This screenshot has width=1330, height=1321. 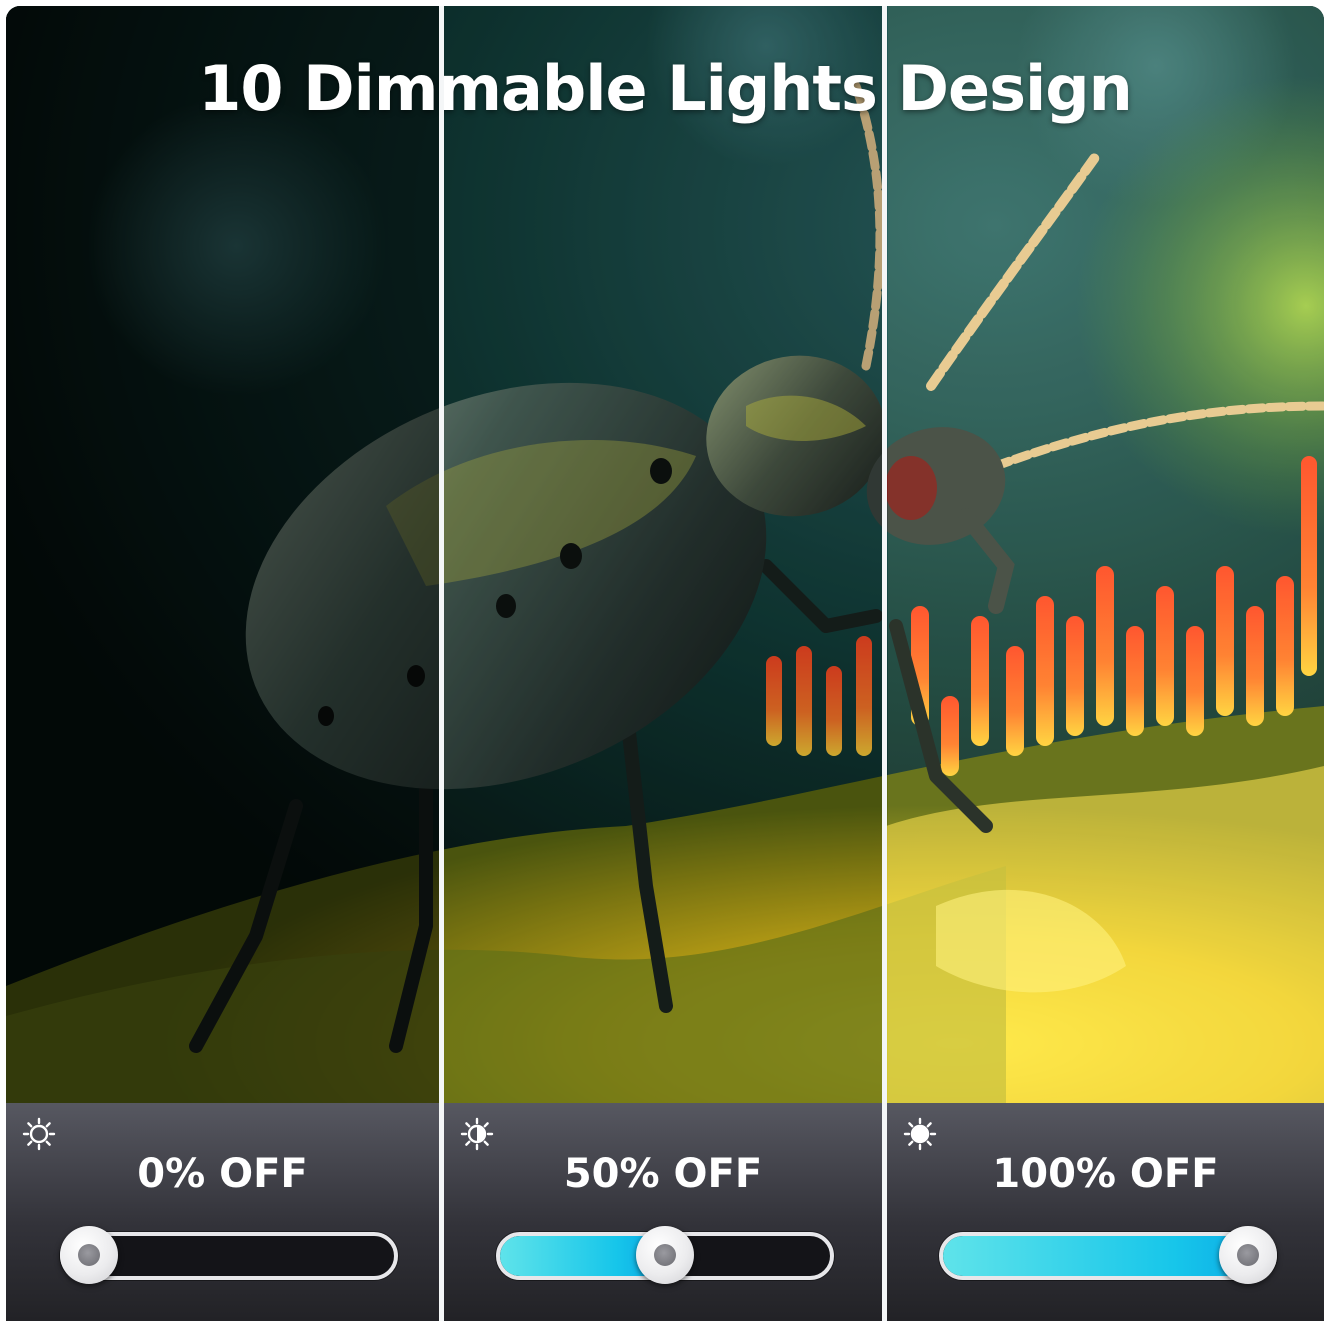 I want to click on brightness-label: 0% OFF, so click(x=222, y=1174).